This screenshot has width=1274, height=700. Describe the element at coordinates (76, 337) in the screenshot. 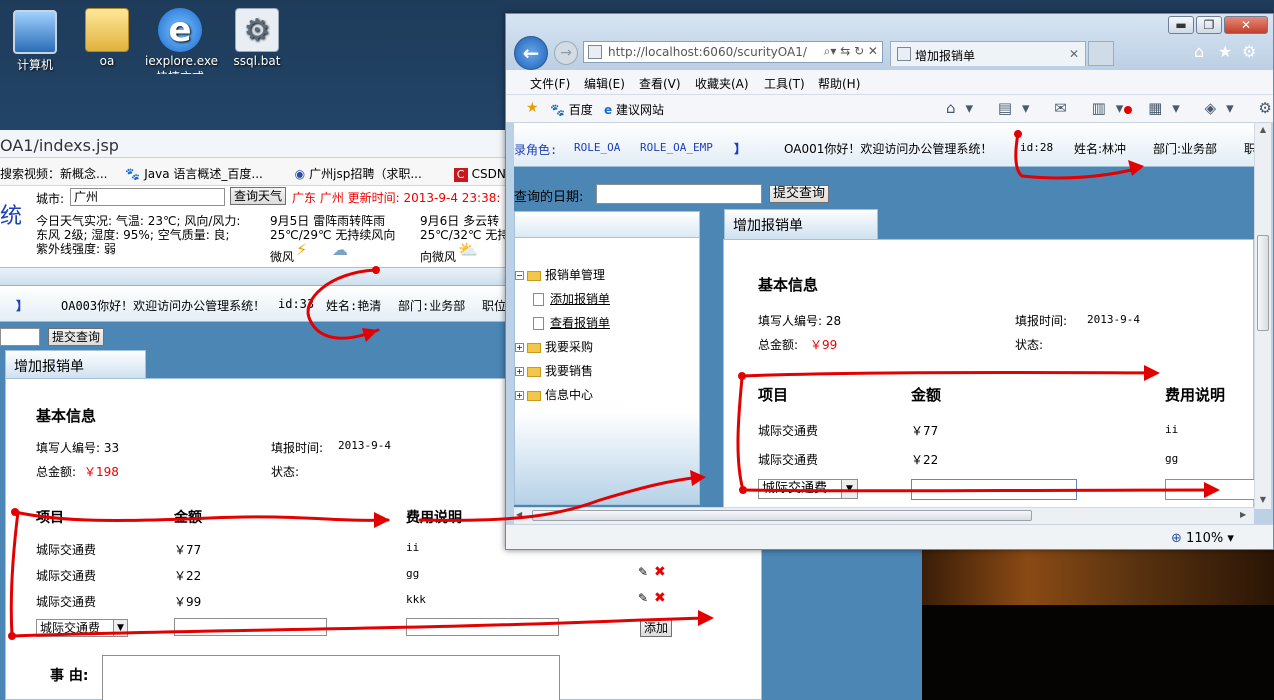

I see `bg-submit-button: 提交查询` at that location.